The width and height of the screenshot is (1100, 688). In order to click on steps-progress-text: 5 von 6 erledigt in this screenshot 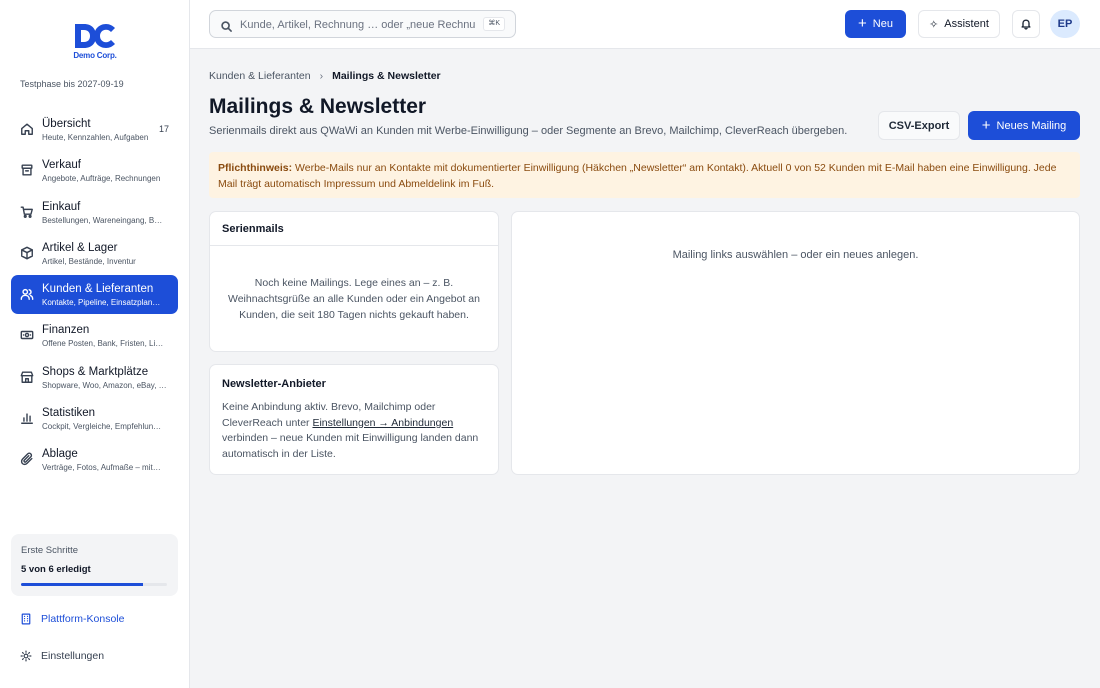, I will do `click(56, 569)`.